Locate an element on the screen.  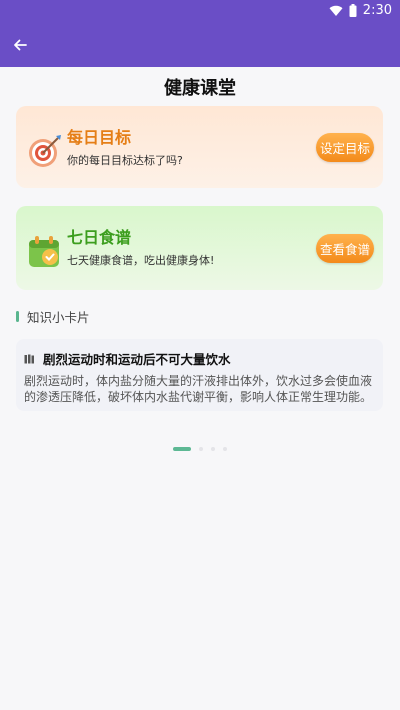
pager-dot-active is located at coordinates (182, 449).